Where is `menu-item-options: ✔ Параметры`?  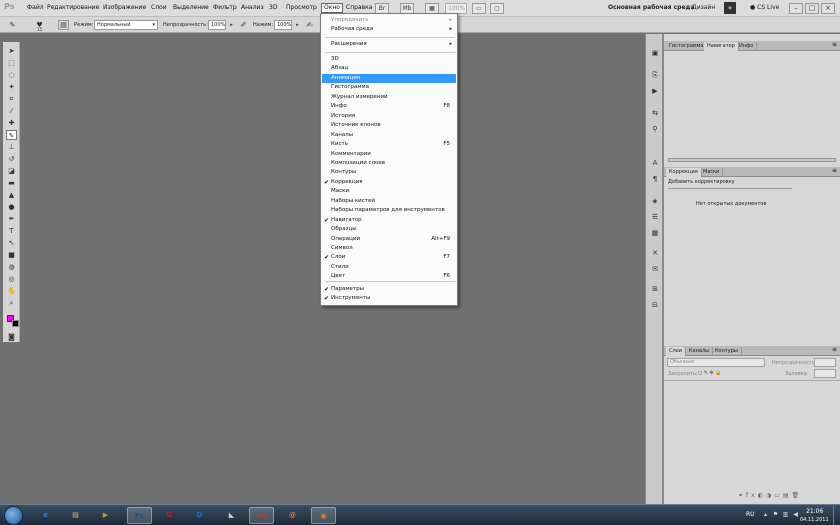 menu-item-options: ✔ Параметры is located at coordinates (389, 289).